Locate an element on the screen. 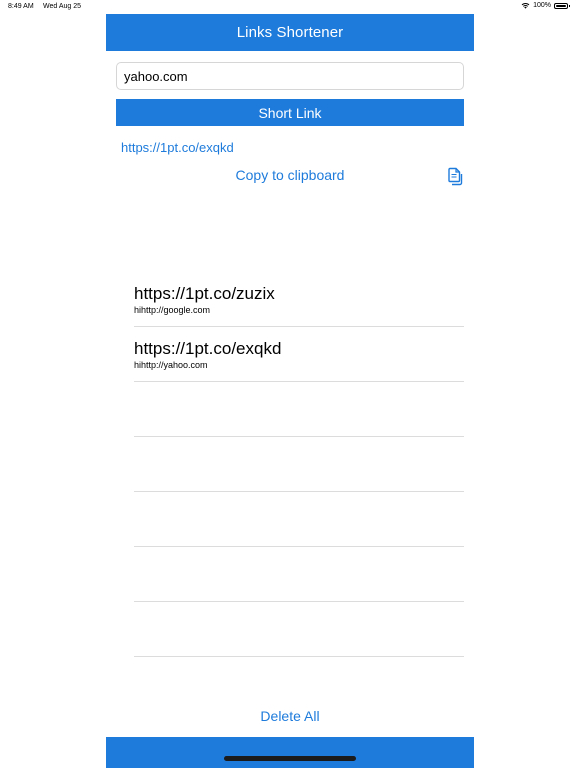 The image size is (576, 768). list-item-original-url: hihttp://google.com is located at coordinates (172, 310).